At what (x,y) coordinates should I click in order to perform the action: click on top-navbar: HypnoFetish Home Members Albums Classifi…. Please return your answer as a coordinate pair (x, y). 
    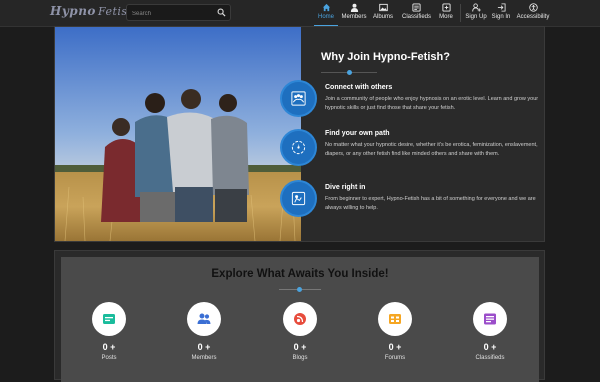
    Looking at the image, I should click on (300, 13).